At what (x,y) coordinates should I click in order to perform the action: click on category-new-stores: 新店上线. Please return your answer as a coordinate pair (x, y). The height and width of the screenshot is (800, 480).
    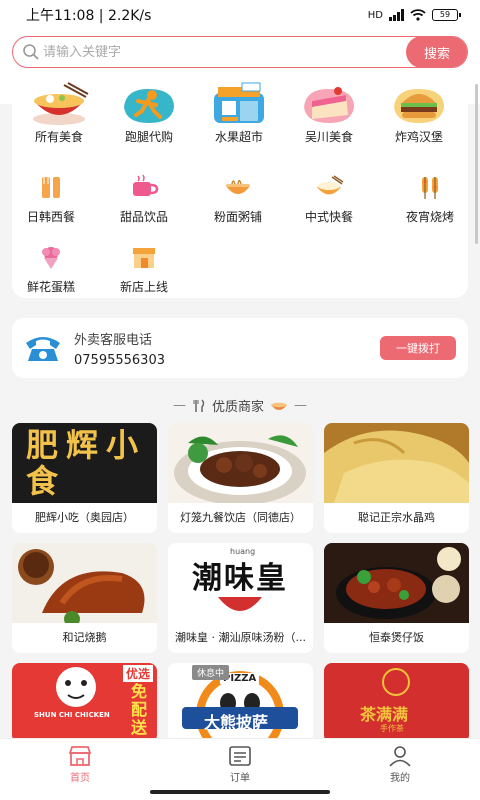
    Looking at the image, I should click on (144, 268).